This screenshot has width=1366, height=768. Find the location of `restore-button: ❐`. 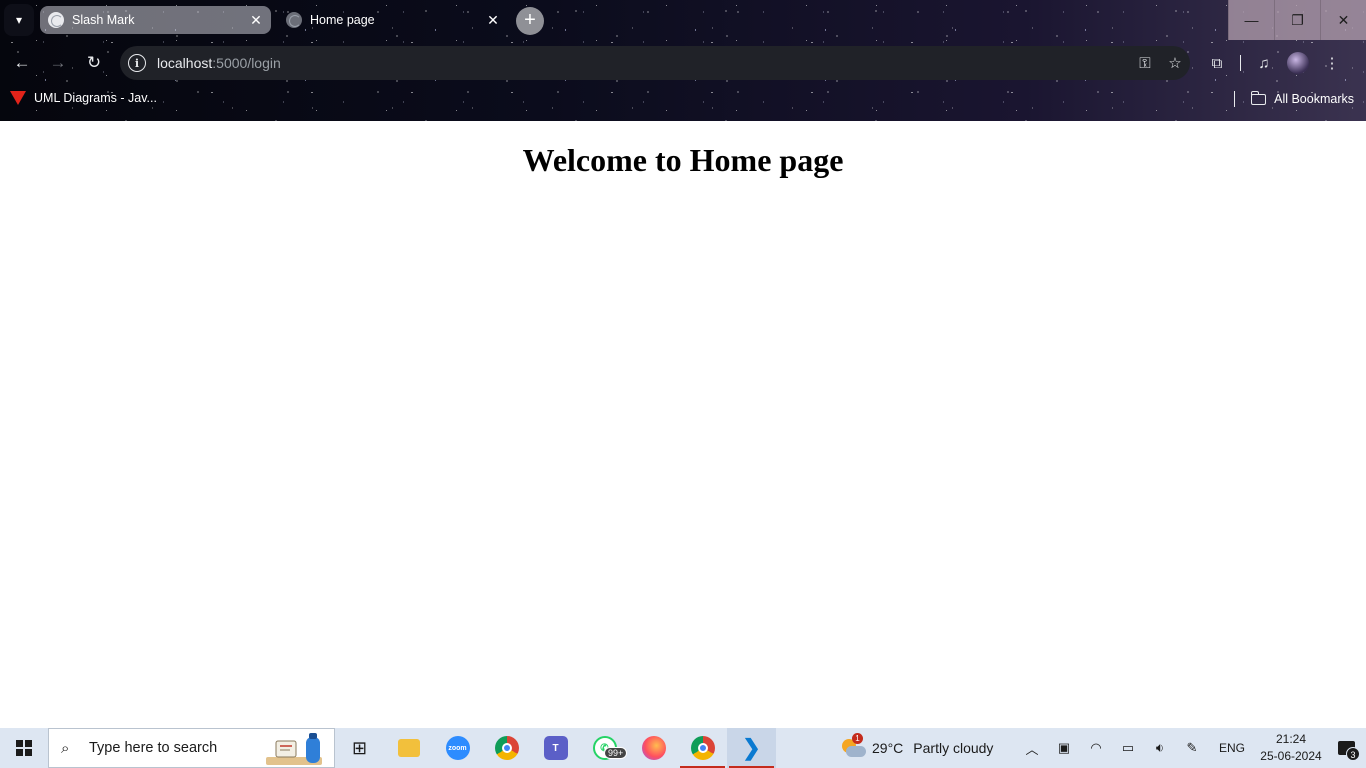

restore-button: ❐ is located at coordinates (1297, 20).